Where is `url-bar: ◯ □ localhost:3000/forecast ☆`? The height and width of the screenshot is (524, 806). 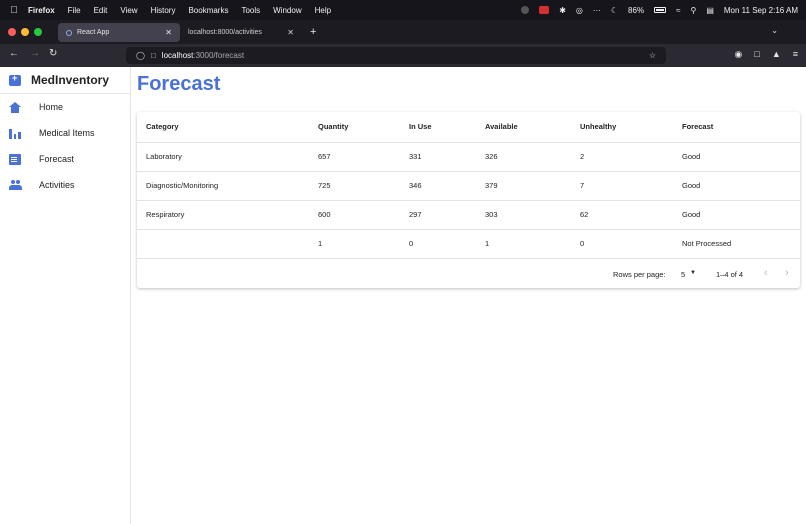
url-bar: ◯ □ localhost:3000/forecast ☆ is located at coordinates (396, 55).